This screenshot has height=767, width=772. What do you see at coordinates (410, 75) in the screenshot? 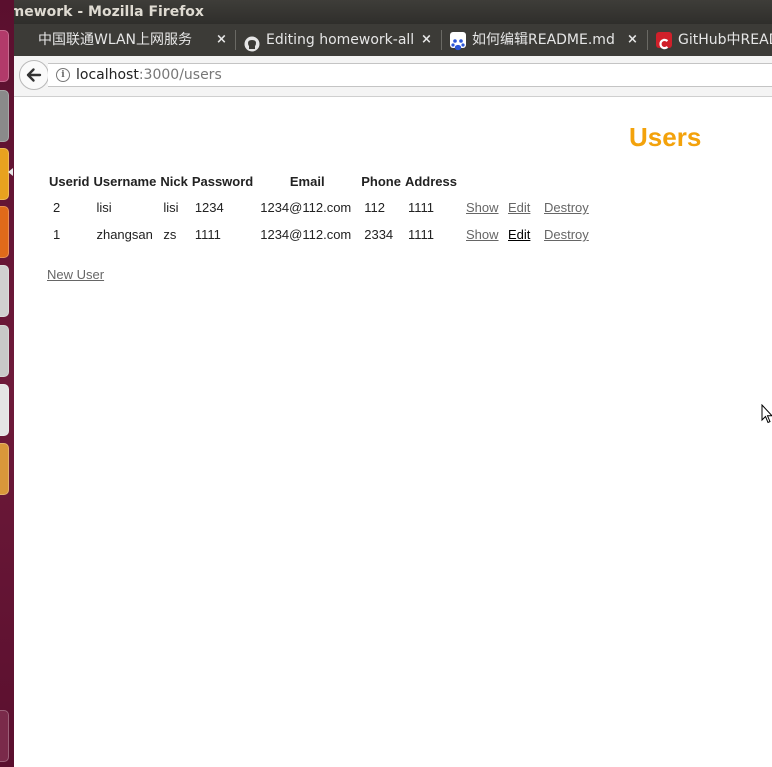
I see `url-bar: i localhost:3000/users` at bounding box center [410, 75].